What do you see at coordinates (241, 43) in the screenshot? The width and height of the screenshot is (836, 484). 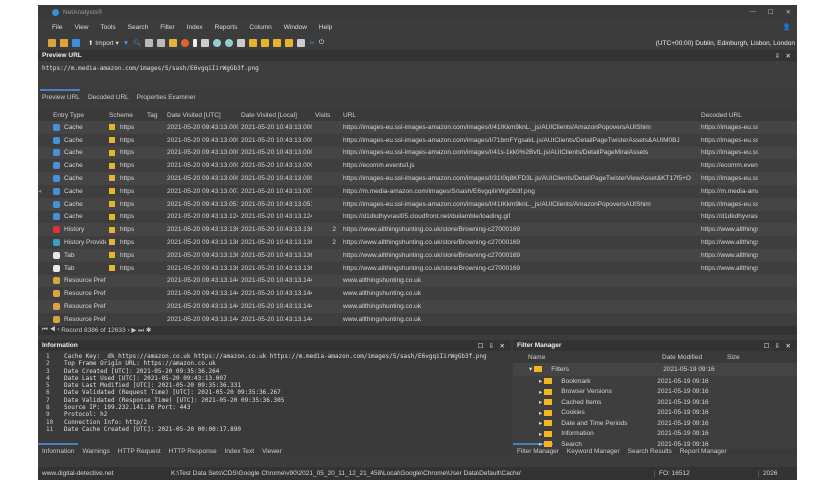 I see `copy-icon` at bounding box center [241, 43].